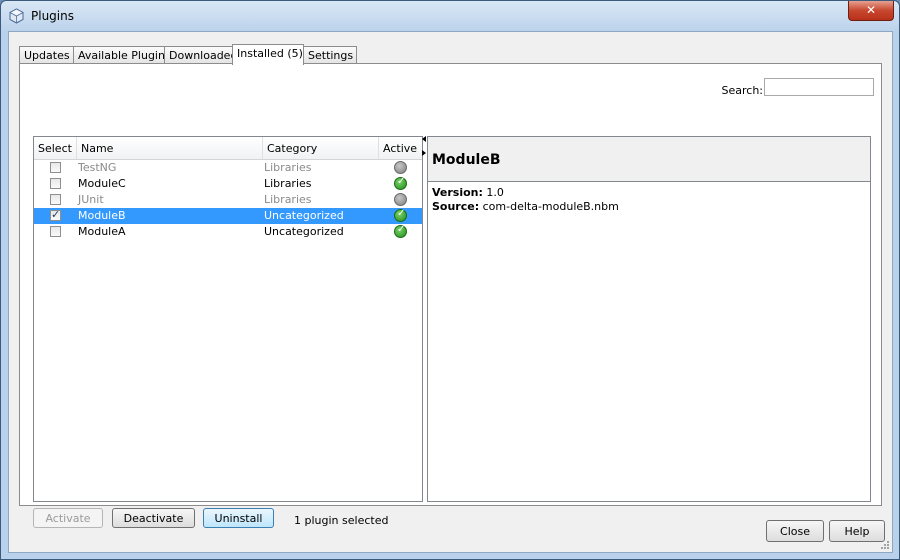  Describe the element at coordinates (341, 520) in the screenshot. I see `selection-status: 1 plugin selected` at that location.